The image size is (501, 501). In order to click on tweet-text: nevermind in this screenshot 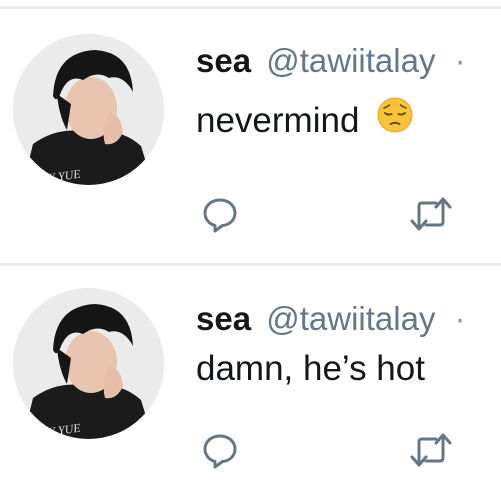, I will do `click(304, 120)`.